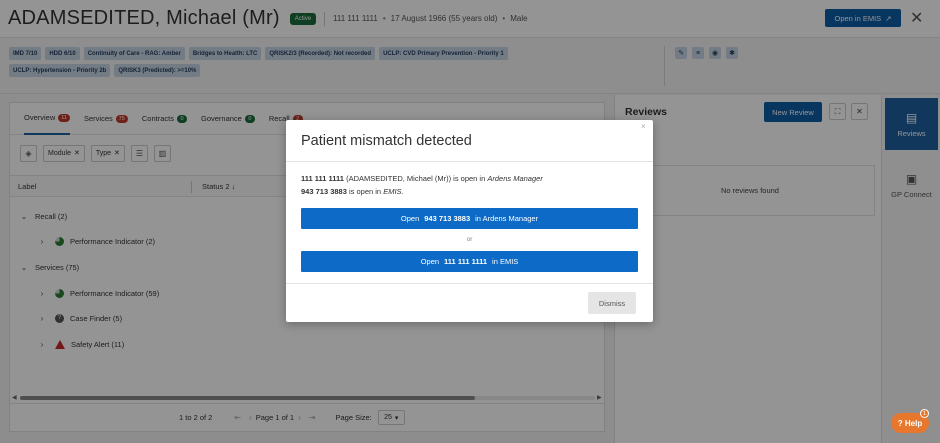 The image size is (940, 443). Describe the element at coordinates (365, 191) in the screenshot. I see `mismatch-text: is open in` at that location.